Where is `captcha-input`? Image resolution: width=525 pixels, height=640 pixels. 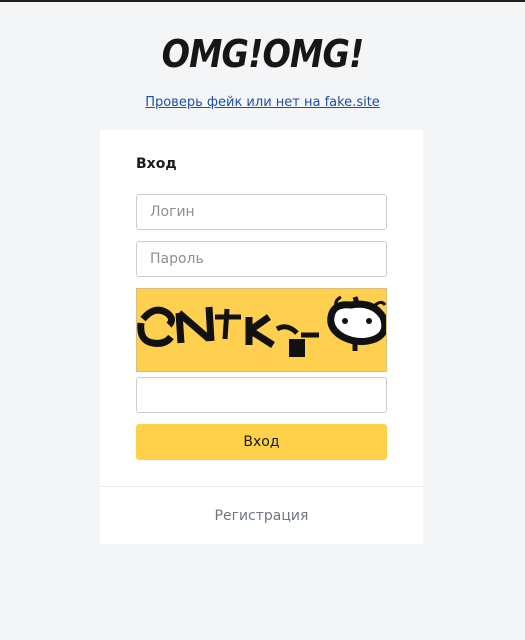
captcha-input is located at coordinates (261, 395).